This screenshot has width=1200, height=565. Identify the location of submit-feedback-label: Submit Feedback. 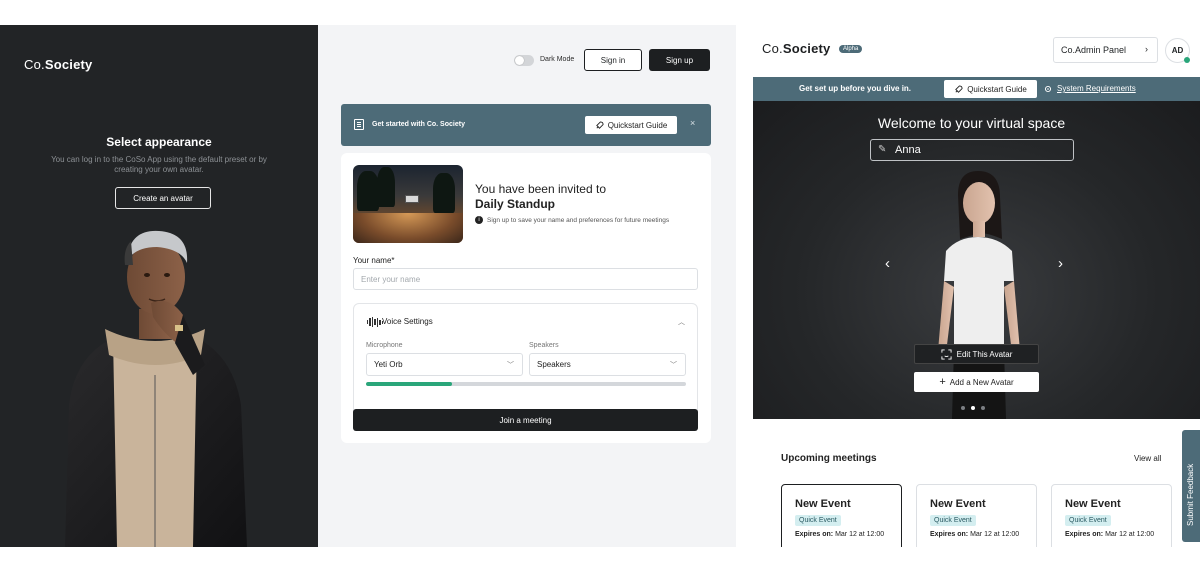
(1190, 494).